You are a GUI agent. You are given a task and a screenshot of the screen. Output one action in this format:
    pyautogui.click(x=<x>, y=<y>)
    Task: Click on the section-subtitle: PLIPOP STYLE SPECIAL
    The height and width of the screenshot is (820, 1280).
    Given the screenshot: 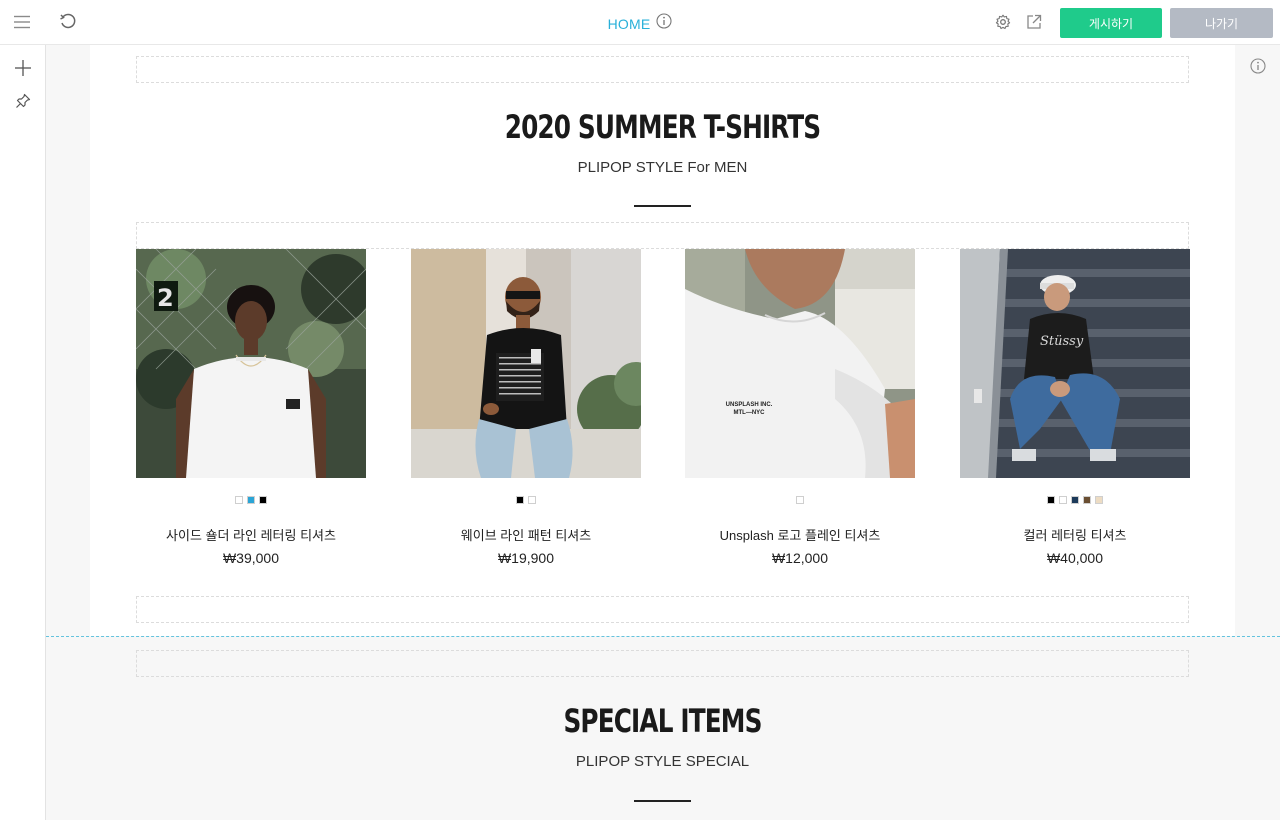 What is the action you would take?
    pyautogui.click(x=662, y=761)
    